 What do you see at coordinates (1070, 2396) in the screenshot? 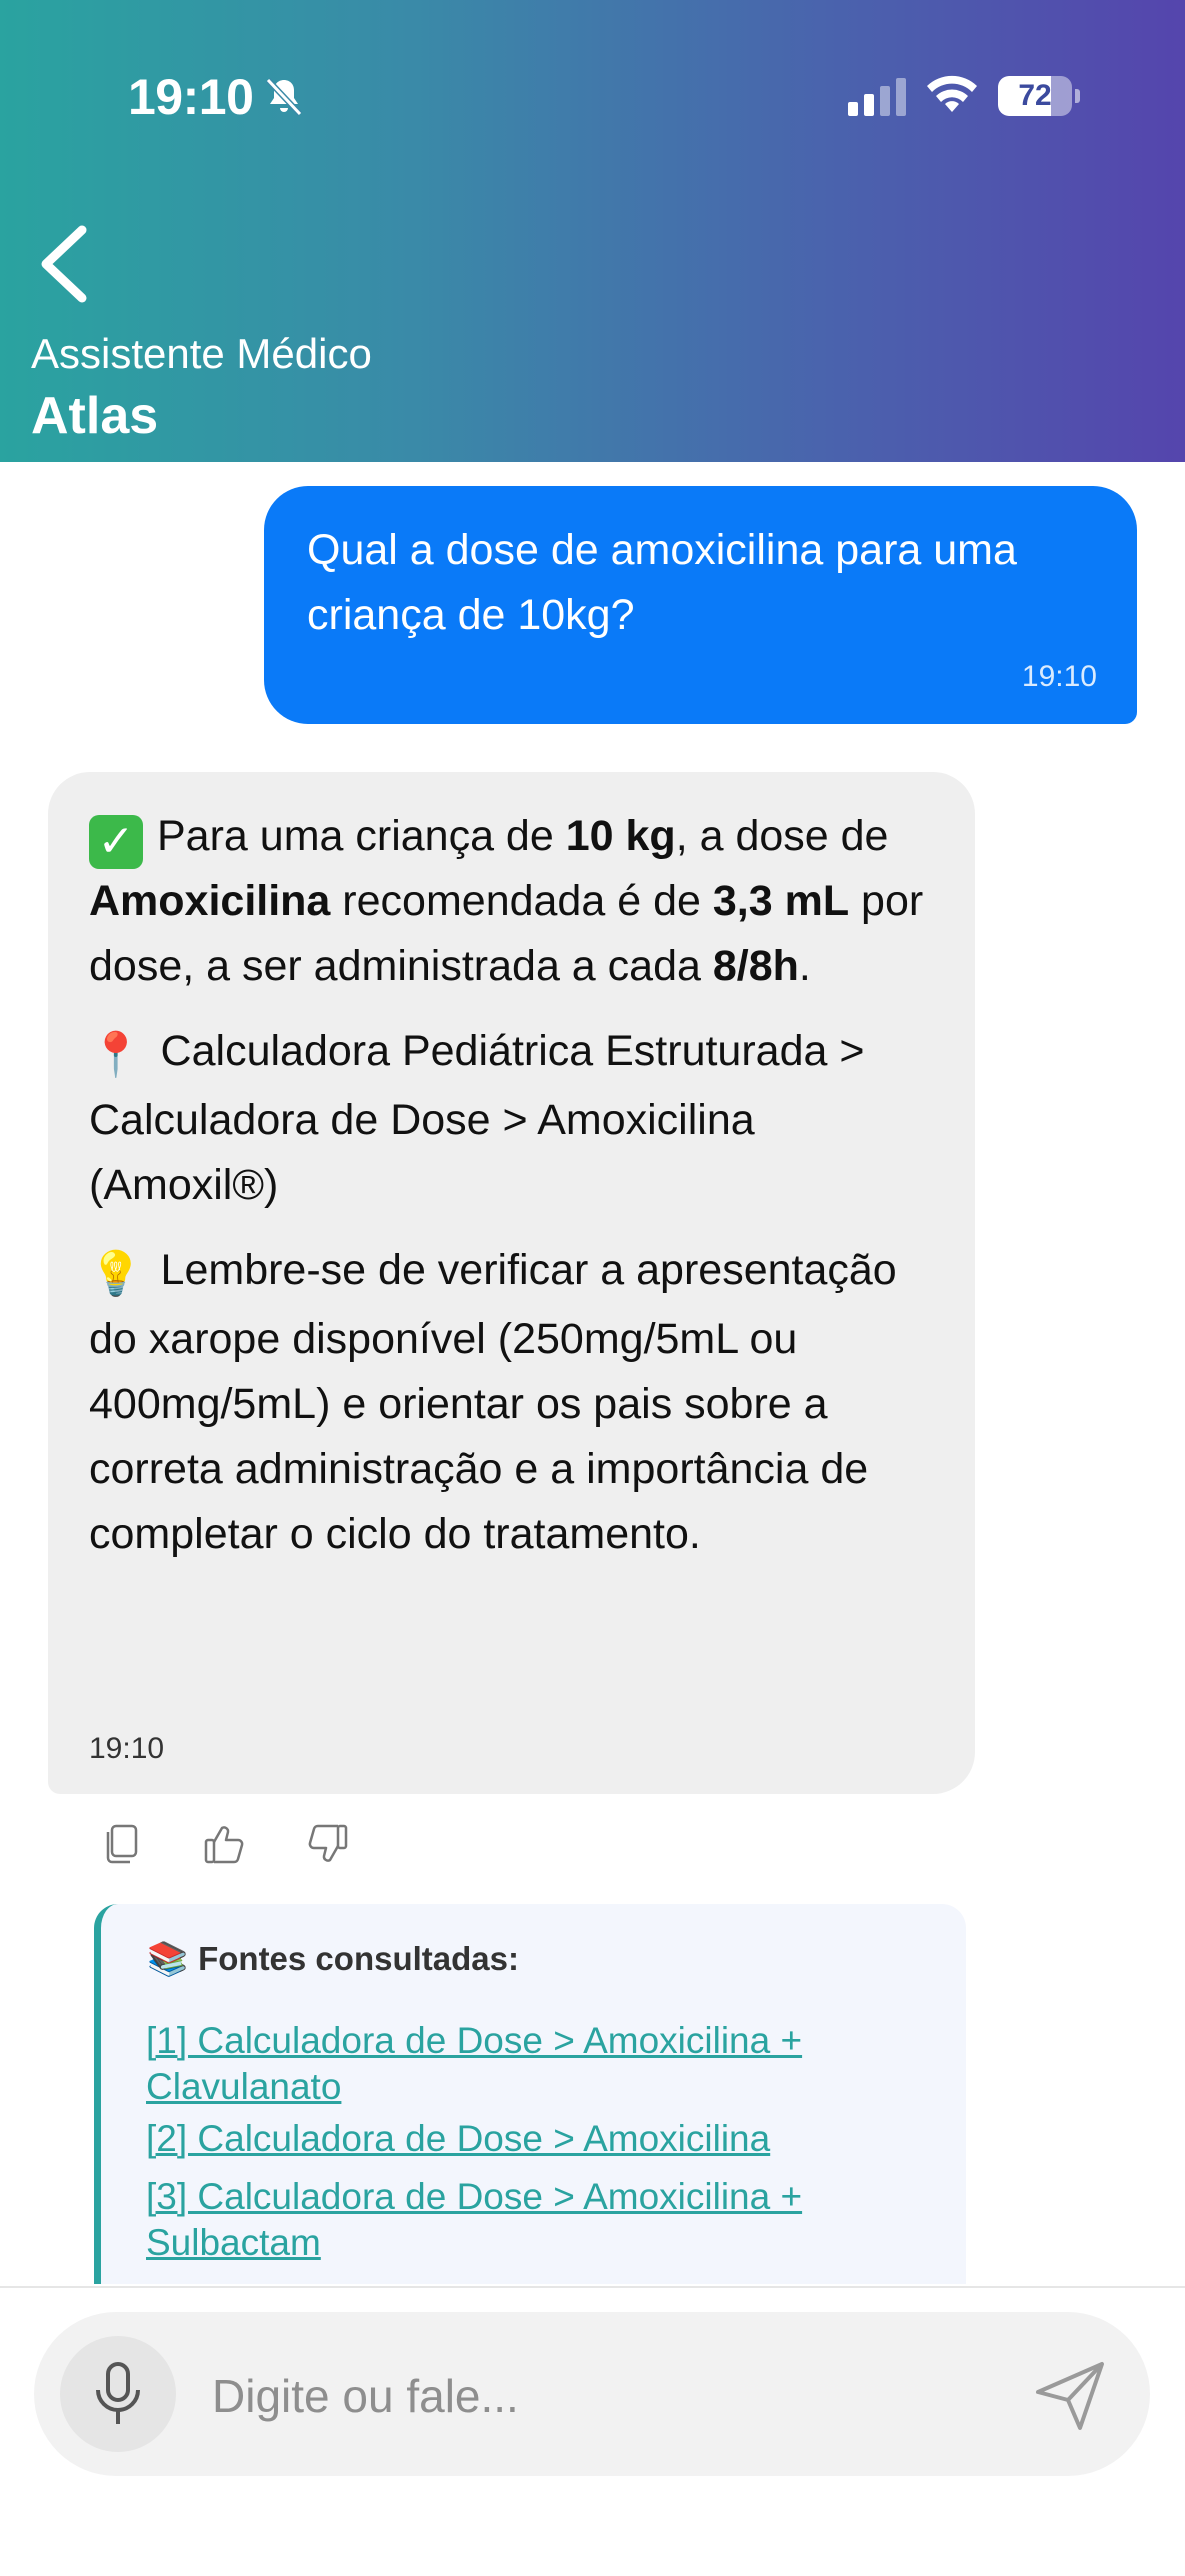
I see `send-button` at bounding box center [1070, 2396].